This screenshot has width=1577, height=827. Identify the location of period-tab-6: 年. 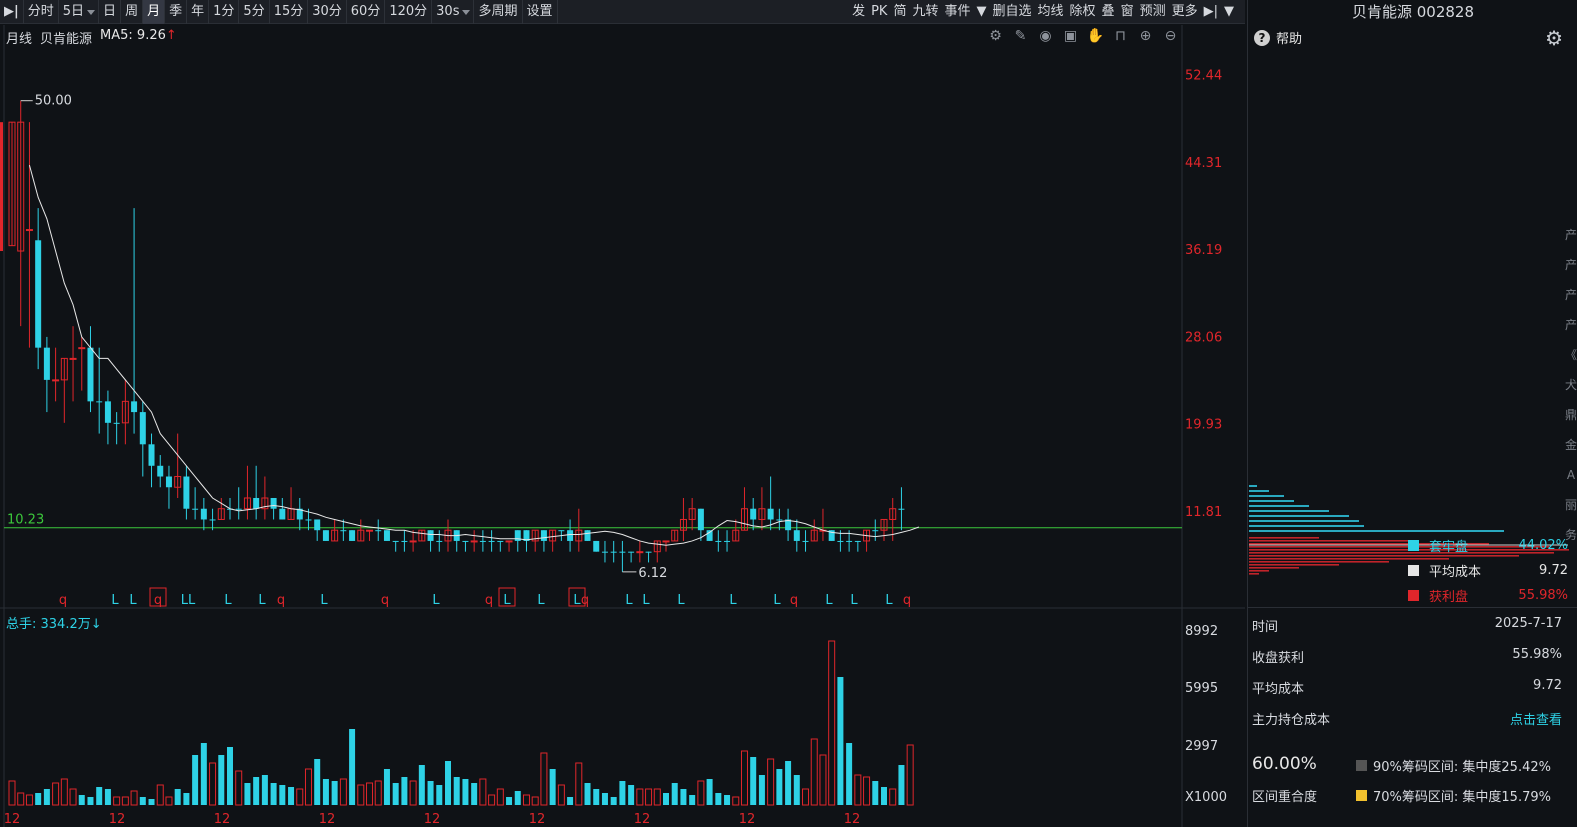
(198, 12).